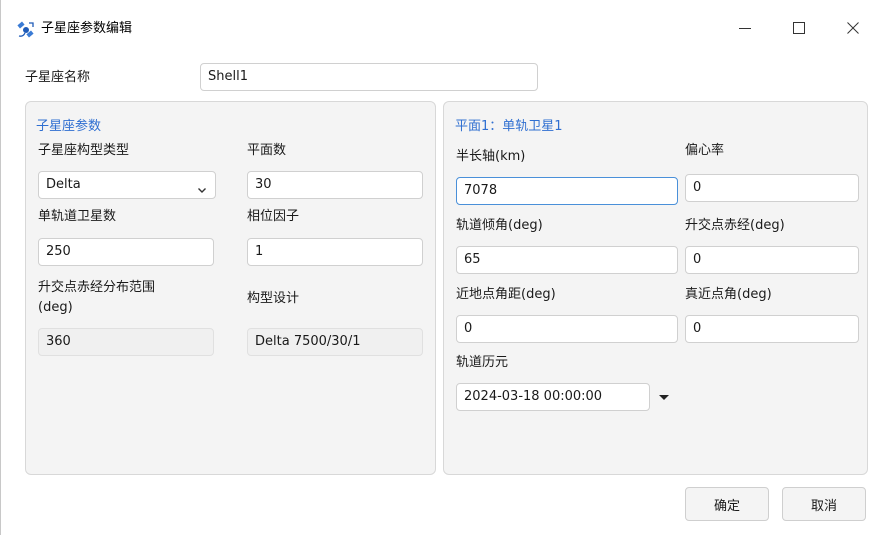 Image resolution: width=875 pixels, height=535 pixels. I want to click on epoch-dropdown-button, so click(664, 397).